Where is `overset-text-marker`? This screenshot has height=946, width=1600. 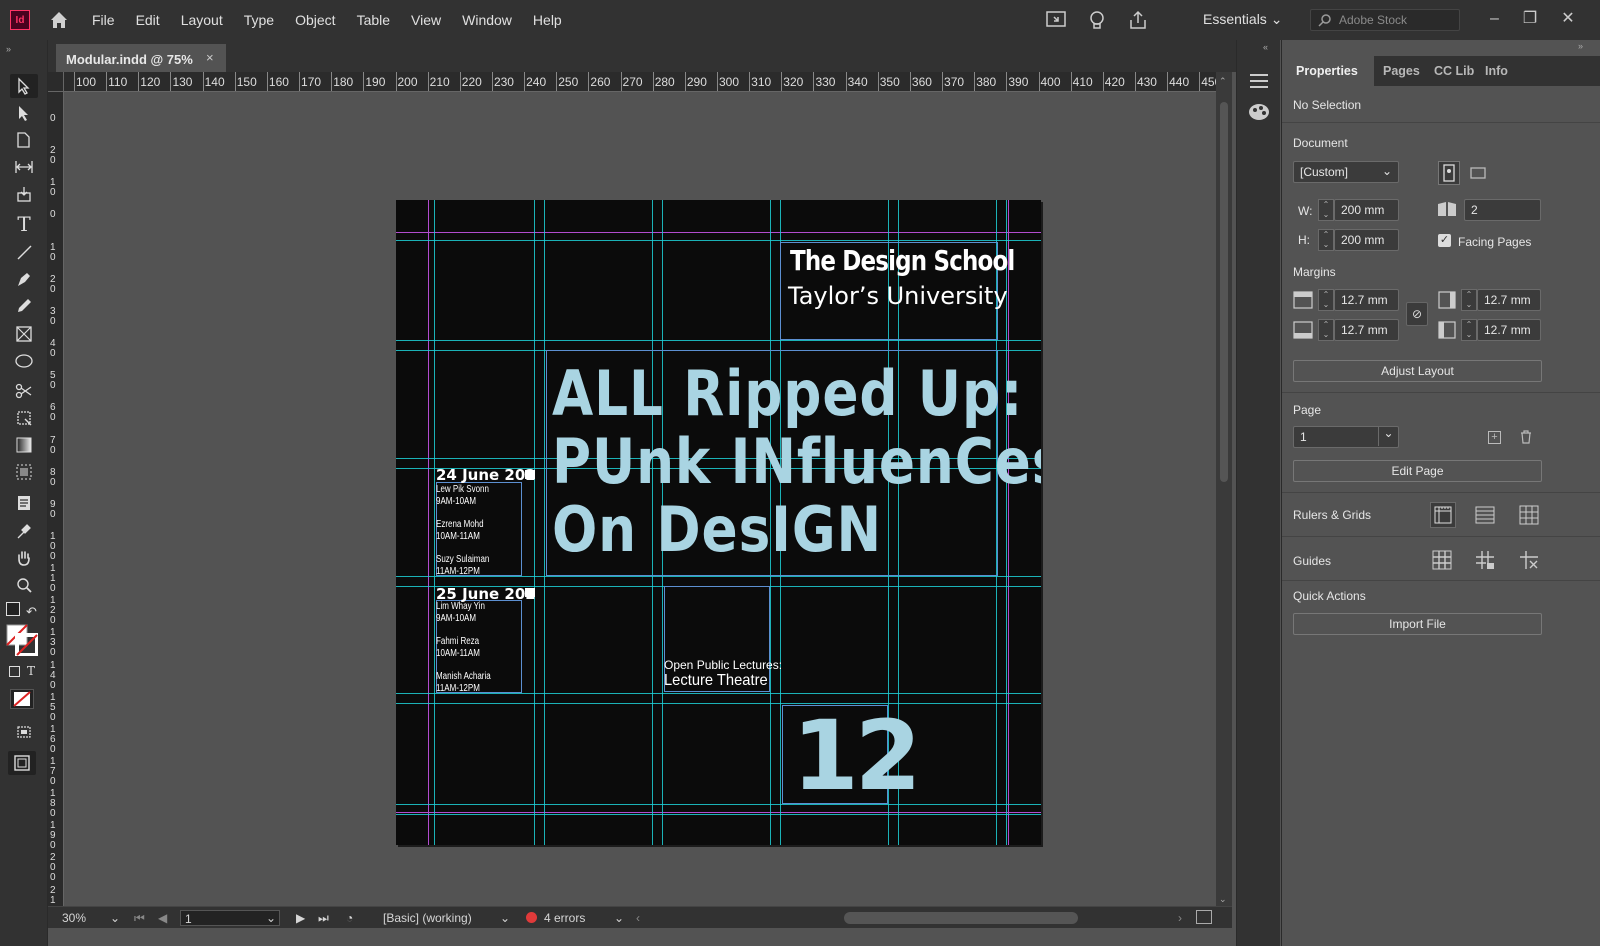
overset-text-marker is located at coordinates (530, 592).